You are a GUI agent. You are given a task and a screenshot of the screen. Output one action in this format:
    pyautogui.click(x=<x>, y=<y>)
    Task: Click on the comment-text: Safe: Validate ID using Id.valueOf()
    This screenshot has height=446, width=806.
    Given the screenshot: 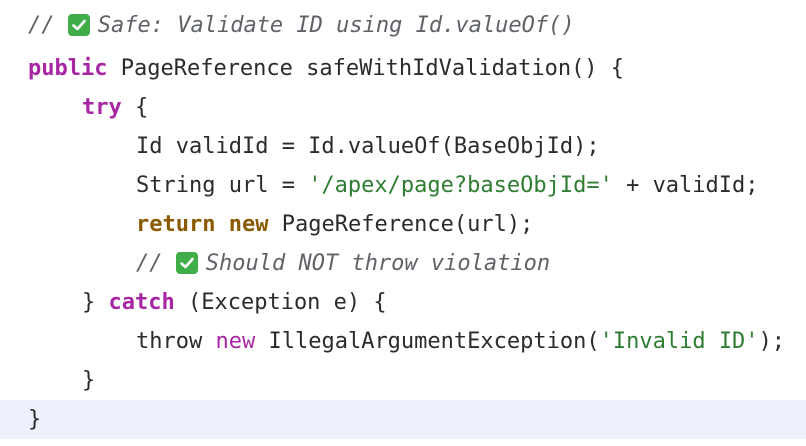 What is the action you would take?
    pyautogui.click(x=336, y=25)
    